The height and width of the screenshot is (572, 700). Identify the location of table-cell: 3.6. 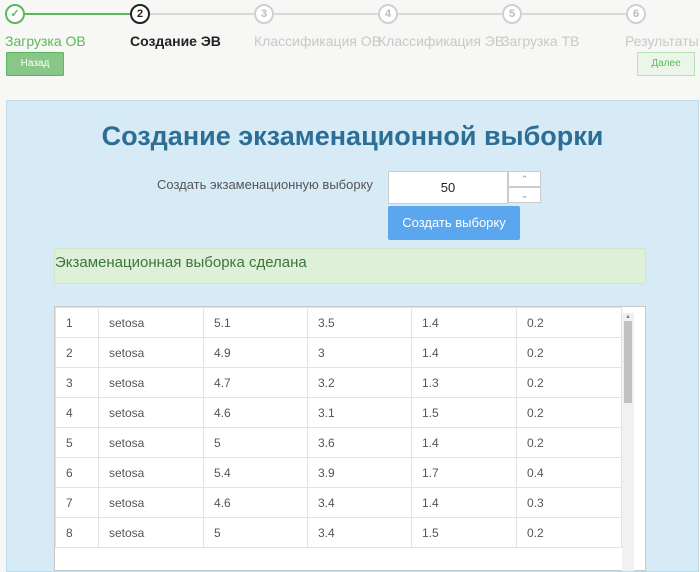
(359, 442).